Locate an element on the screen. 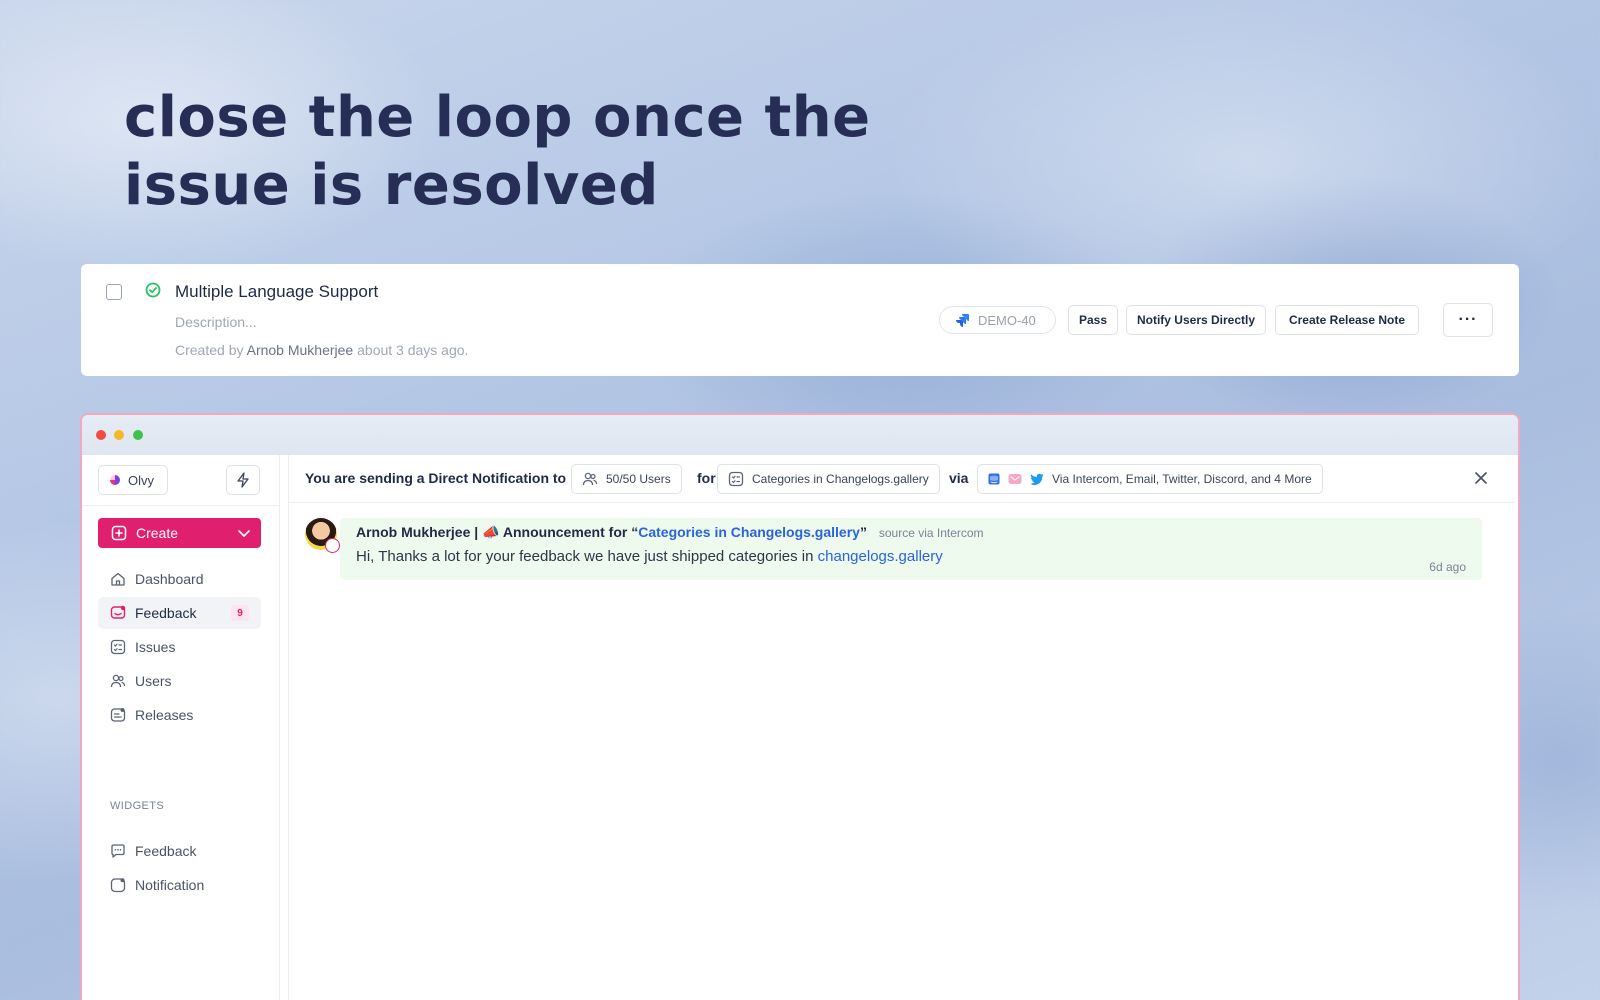 This screenshot has height=1000, width=1600. workspace-logo-icon is located at coordinates (115, 480).